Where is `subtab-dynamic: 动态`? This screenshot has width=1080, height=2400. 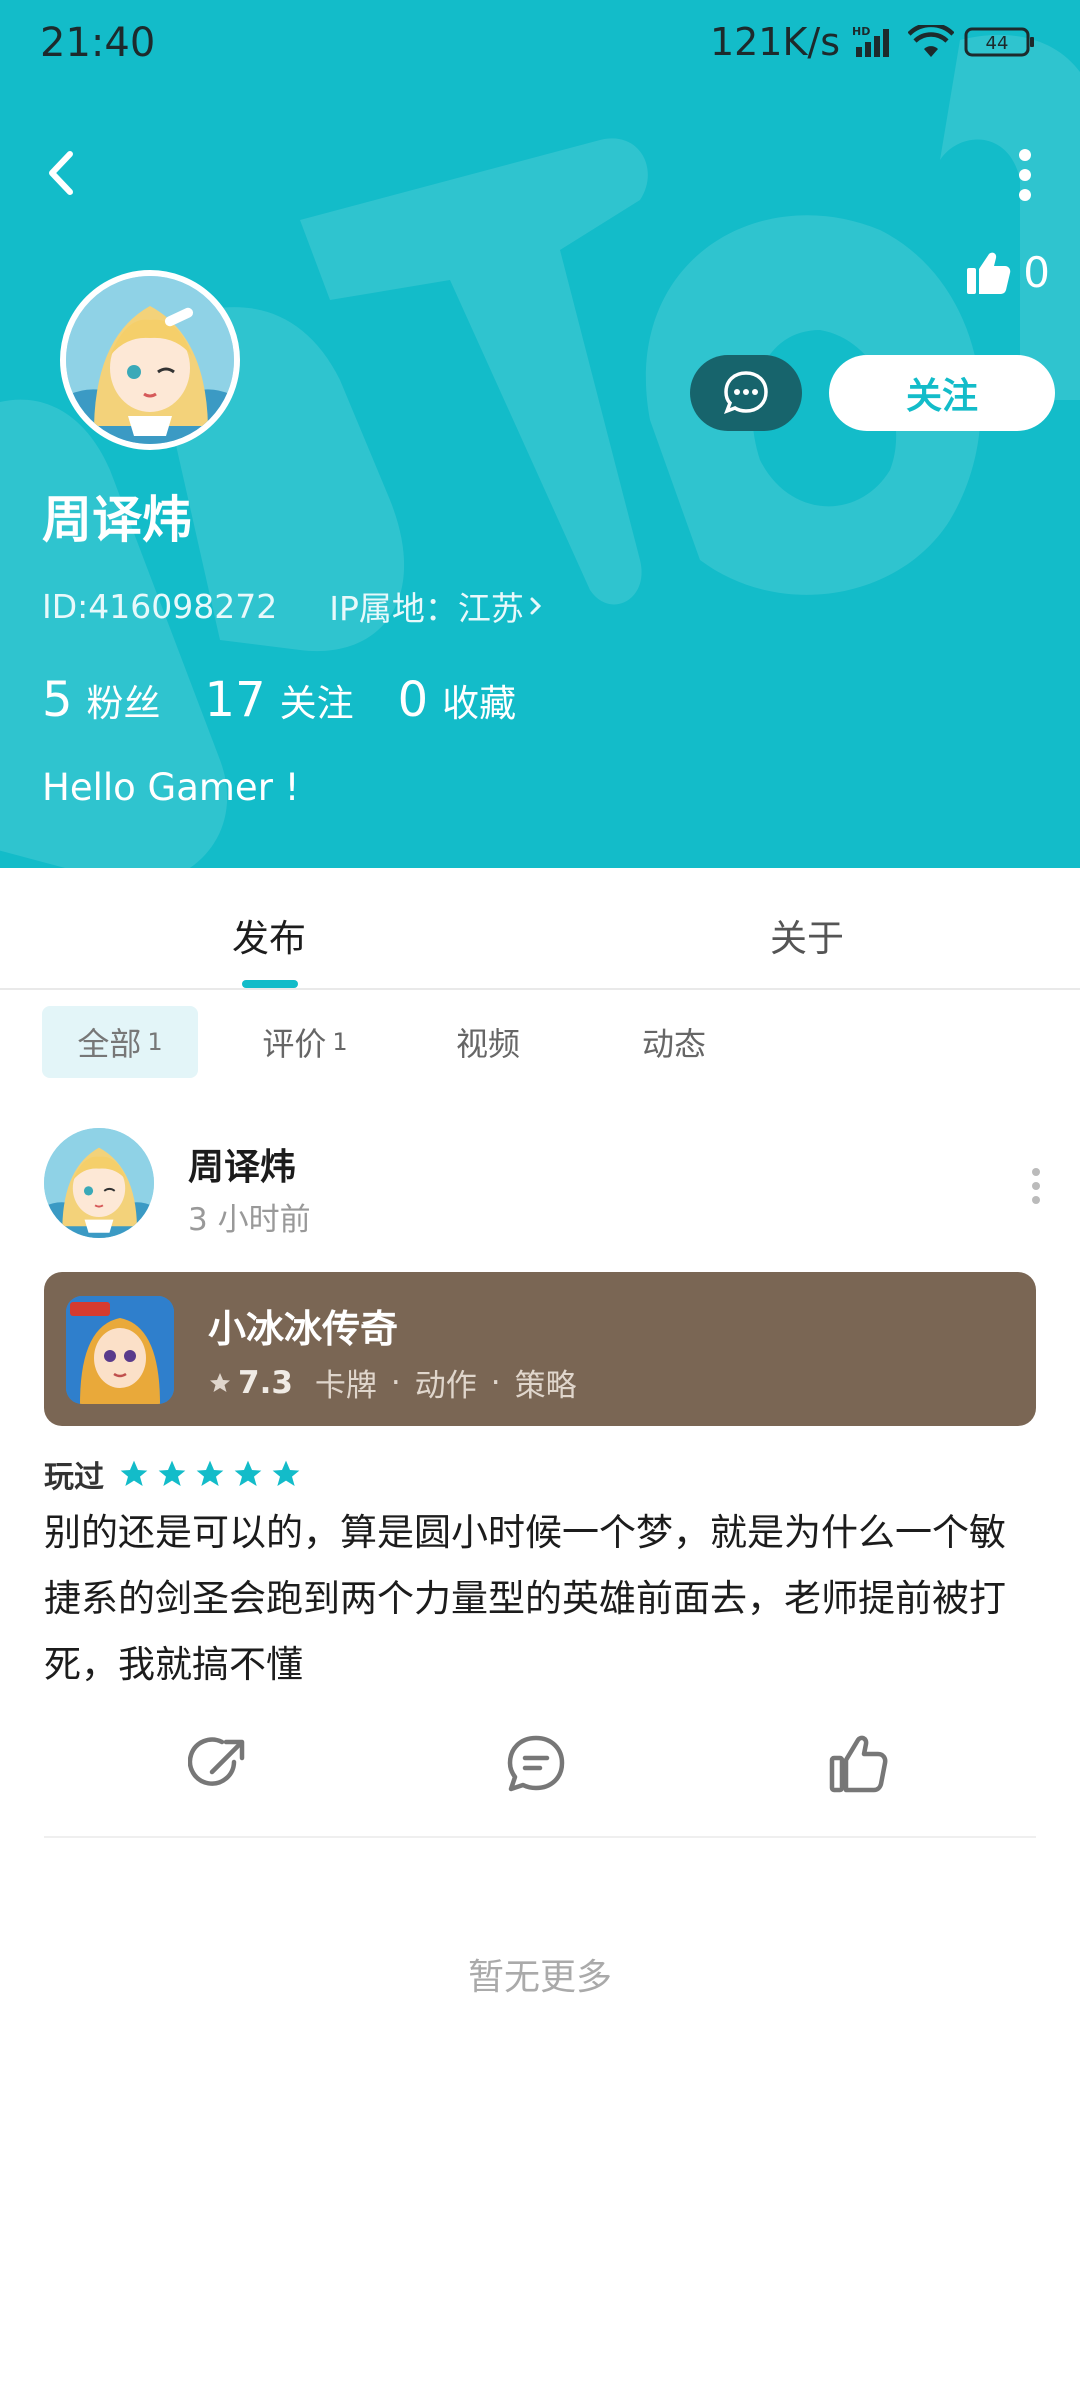
subtab-dynamic: 动态 is located at coordinates (674, 1042).